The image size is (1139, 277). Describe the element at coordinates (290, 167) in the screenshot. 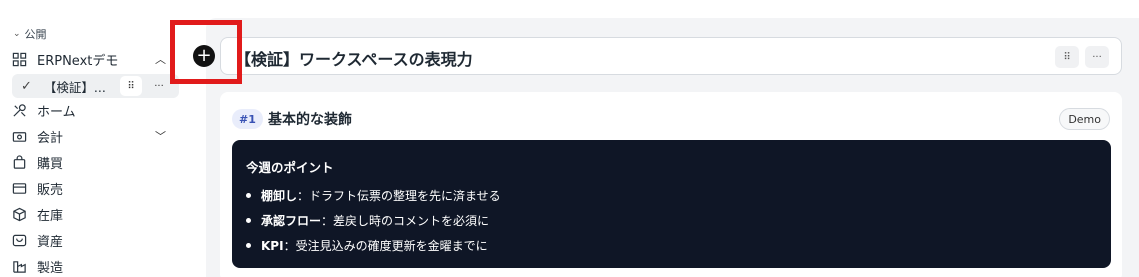

I see `callout-heading: 今週のポイント` at that location.